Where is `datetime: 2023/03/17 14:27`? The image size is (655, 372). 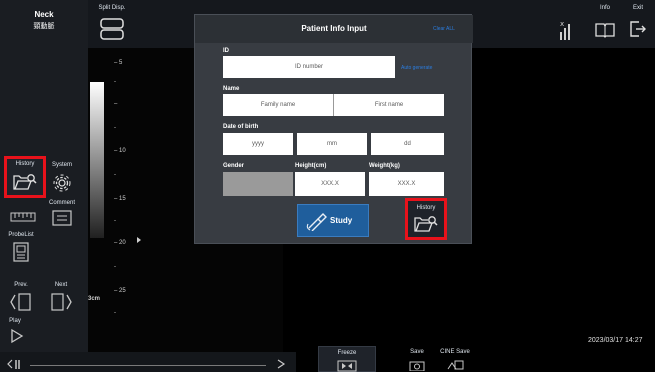
datetime: 2023/03/17 14:27 is located at coordinates (615, 340).